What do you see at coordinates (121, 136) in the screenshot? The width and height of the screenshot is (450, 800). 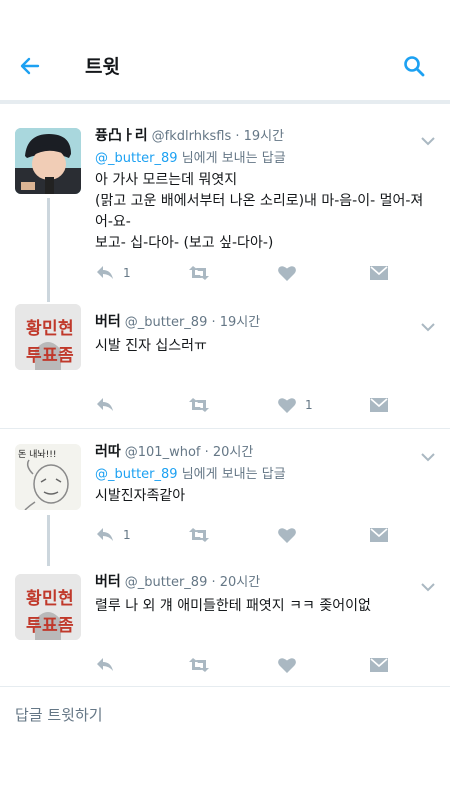 I see `display-name: 퓽凸ㅏ리` at bounding box center [121, 136].